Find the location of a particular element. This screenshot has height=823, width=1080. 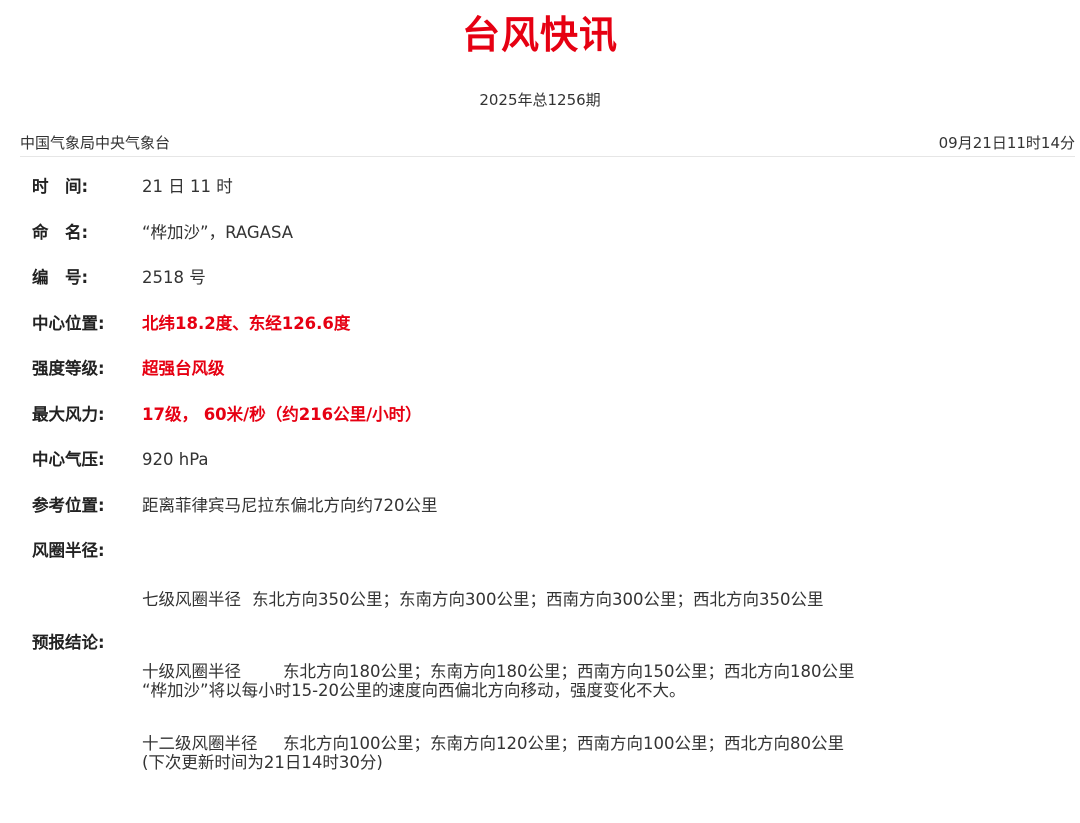

value-pressure: 920 hPa is located at coordinates (175, 459).